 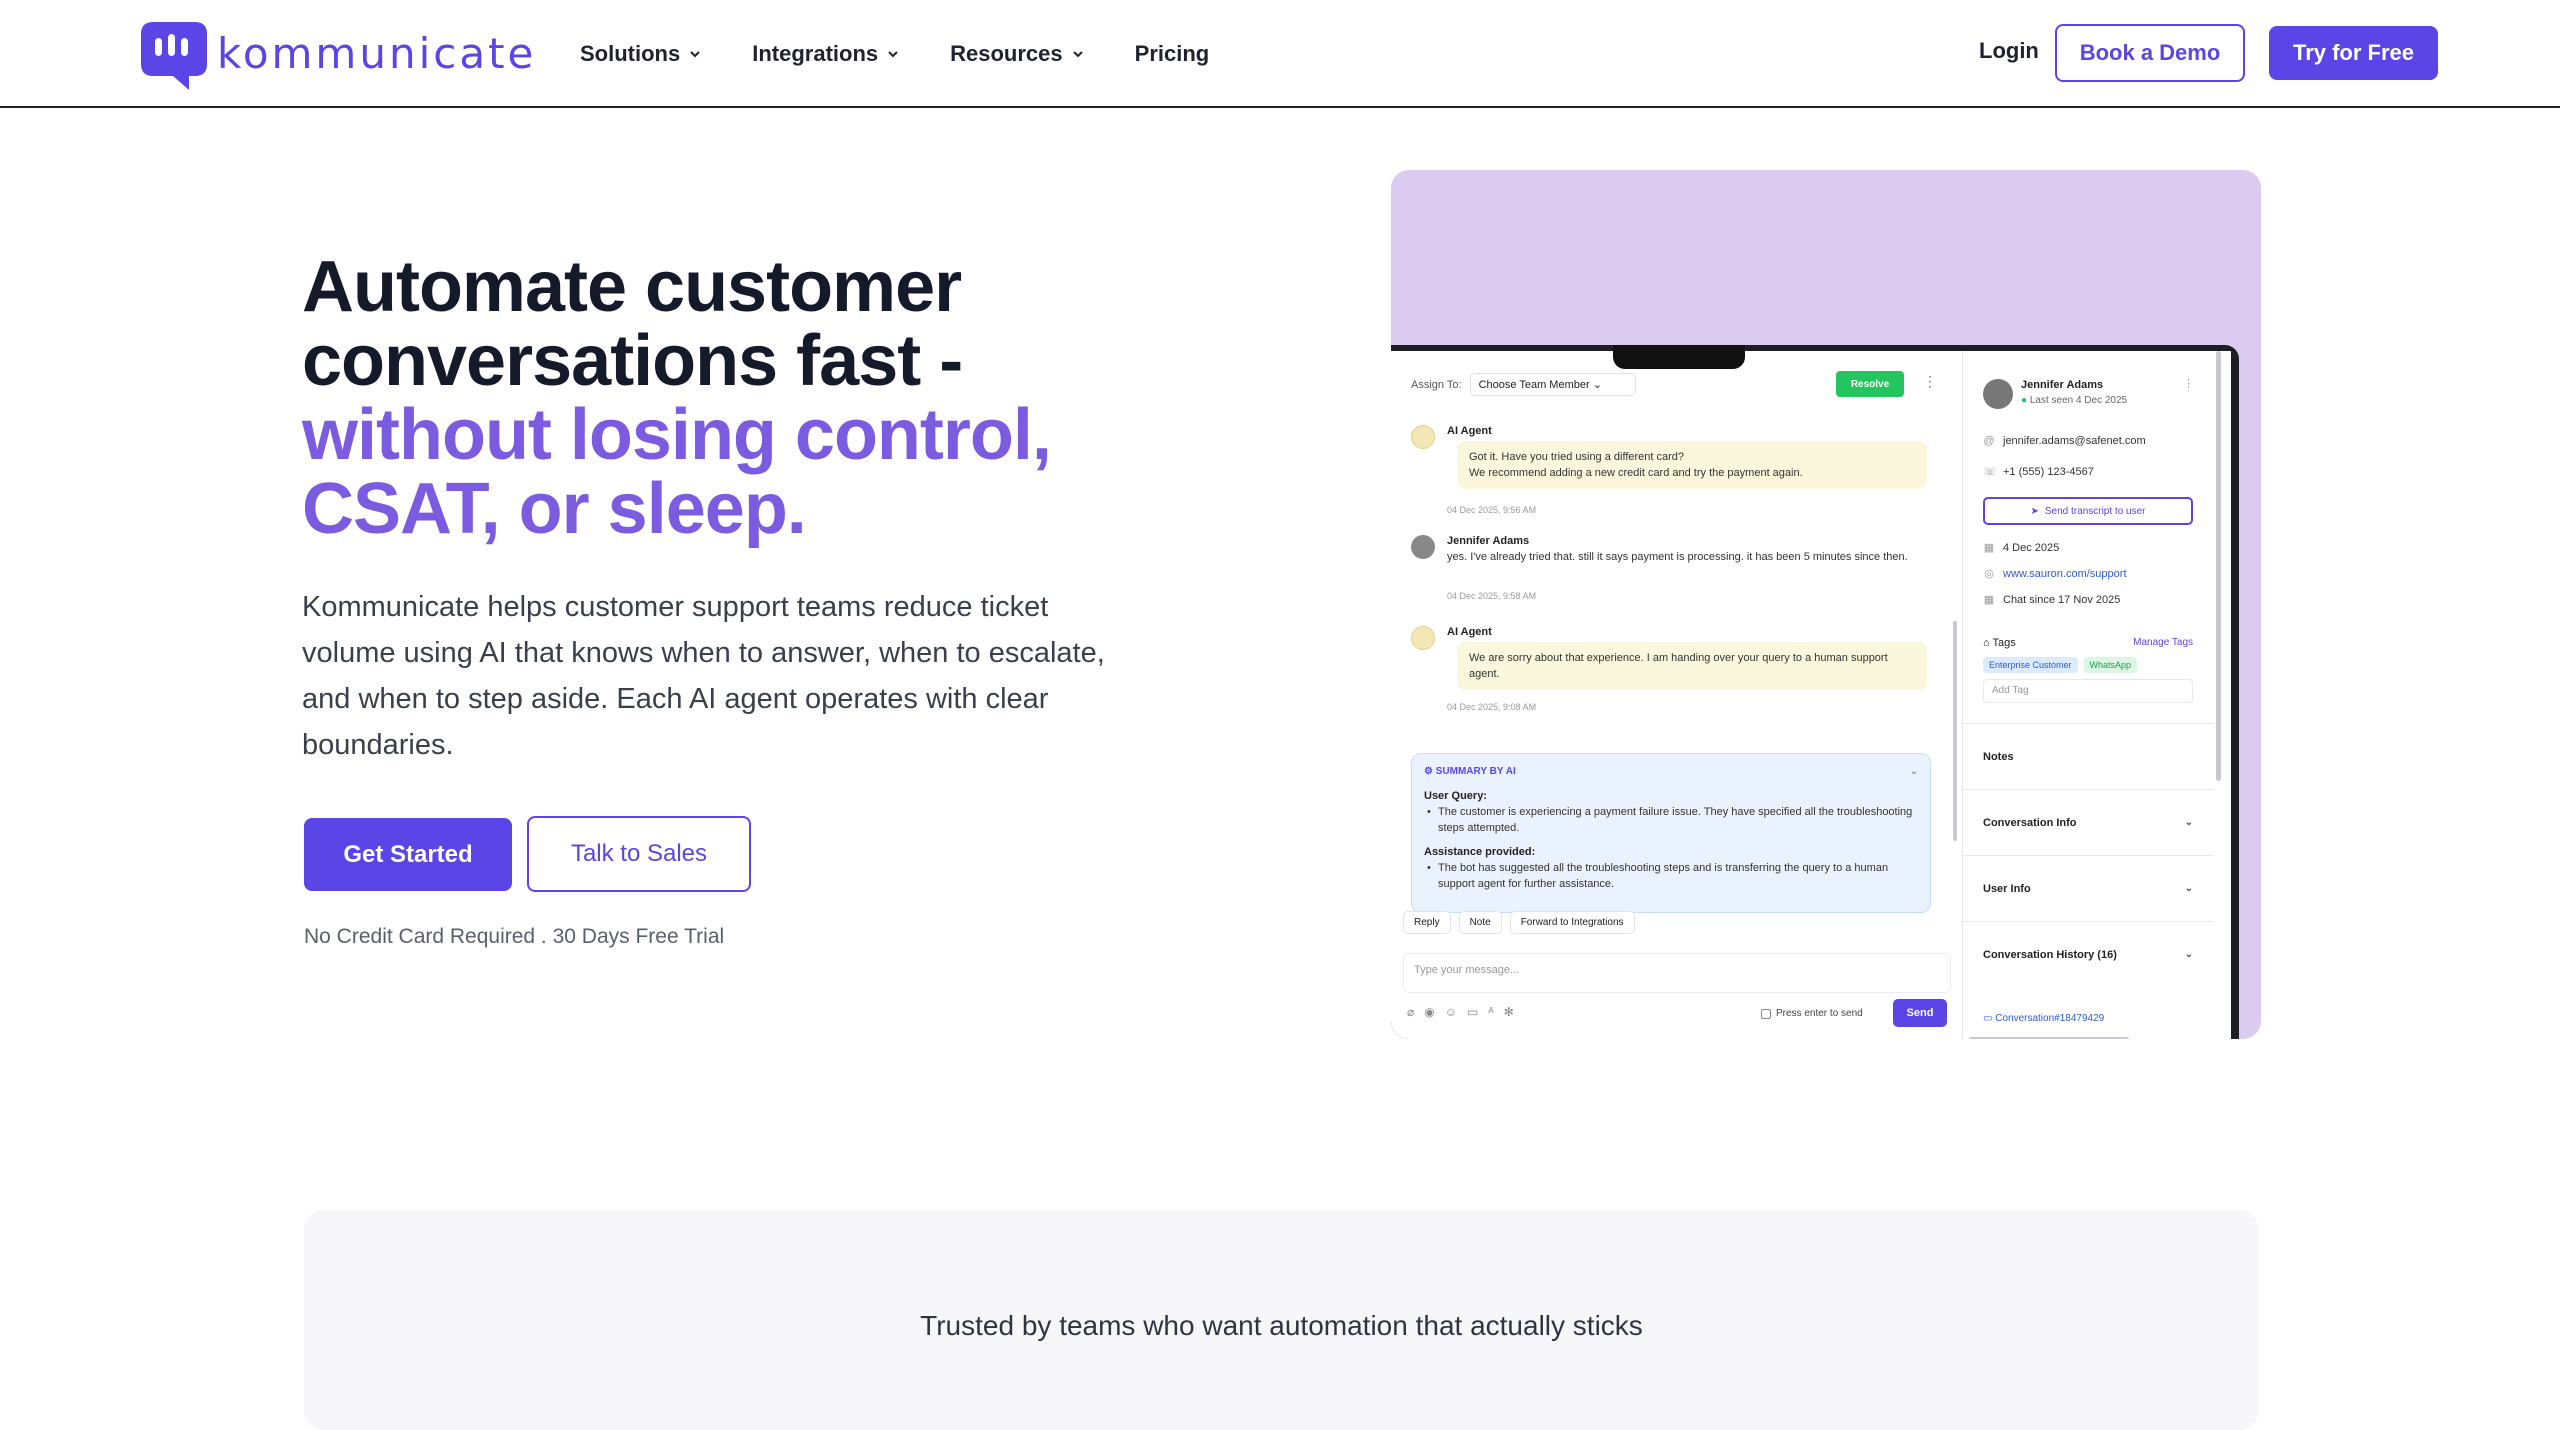 I want to click on checkbox, so click(x=1766, y=1013).